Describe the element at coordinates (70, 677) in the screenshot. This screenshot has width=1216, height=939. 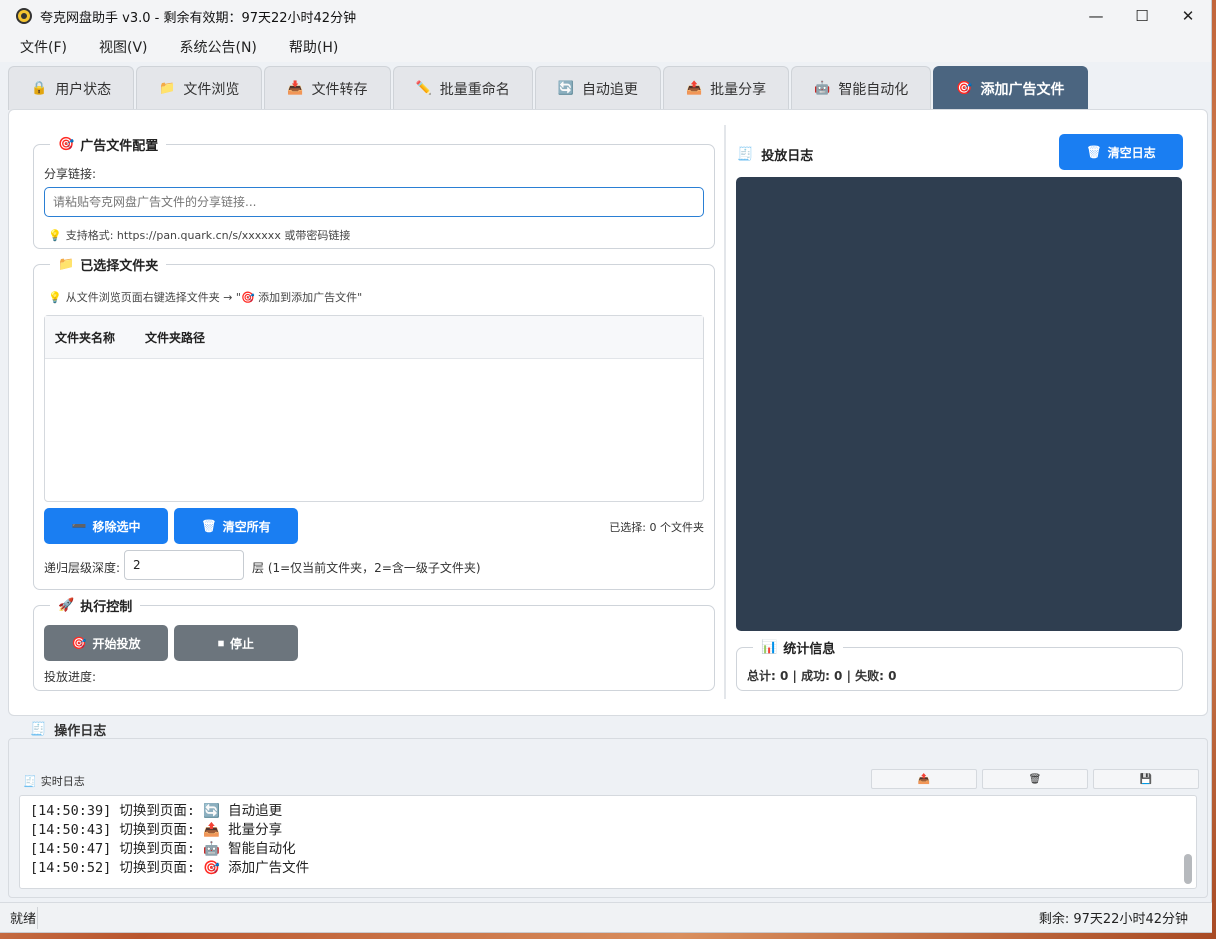
I see `progress-label: 投放进度:` at that location.